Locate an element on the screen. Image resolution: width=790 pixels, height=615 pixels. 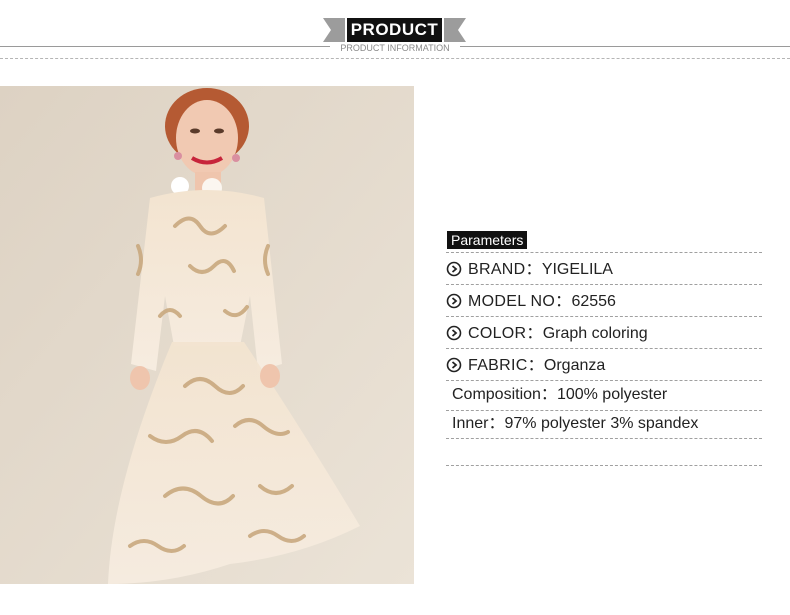
section-title: PRODUCT is located at coordinates (394, 29).